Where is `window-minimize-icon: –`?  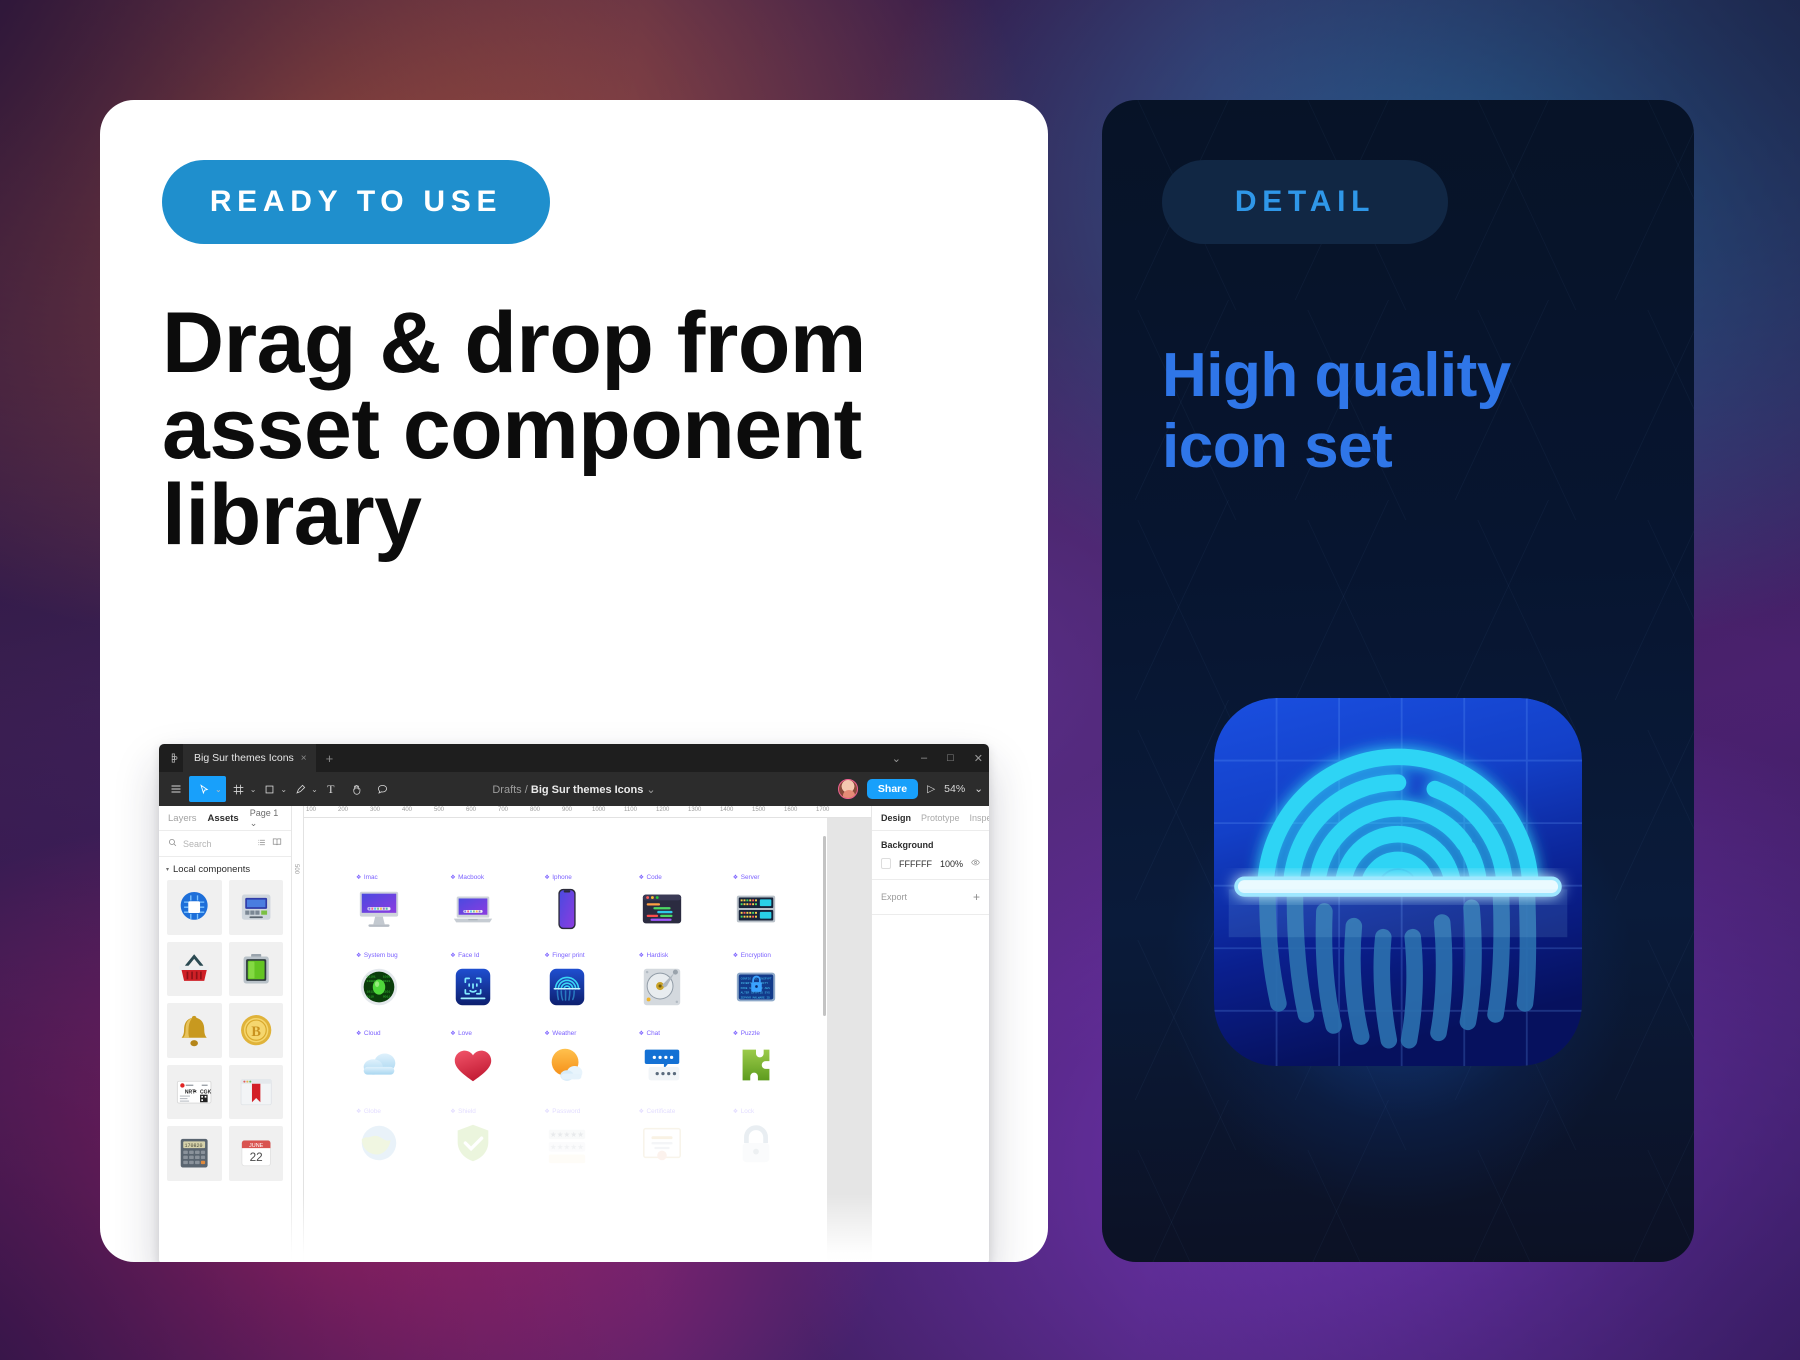 window-minimize-icon: – is located at coordinates (924, 758).